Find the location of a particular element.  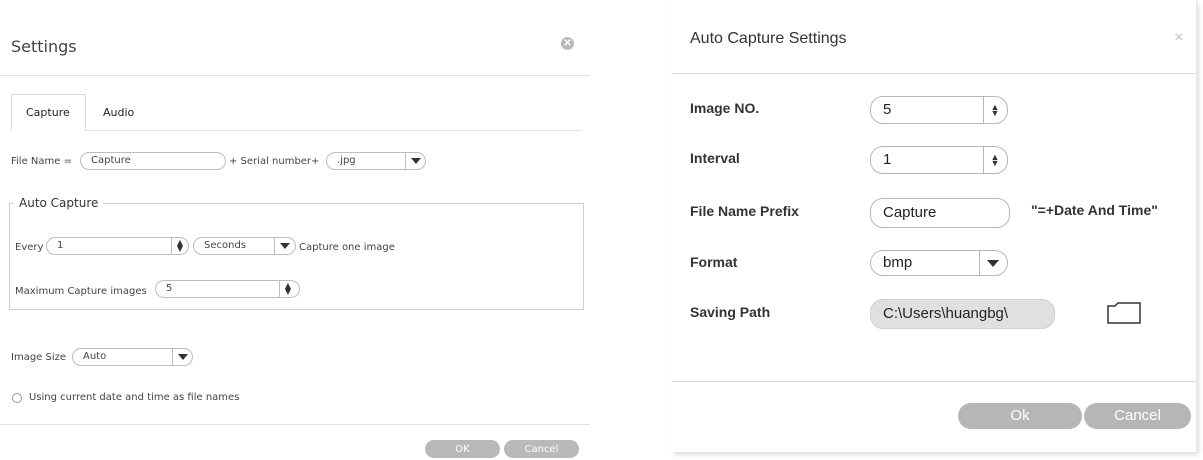

file-name-label: File Name = is located at coordinates (41, 161).